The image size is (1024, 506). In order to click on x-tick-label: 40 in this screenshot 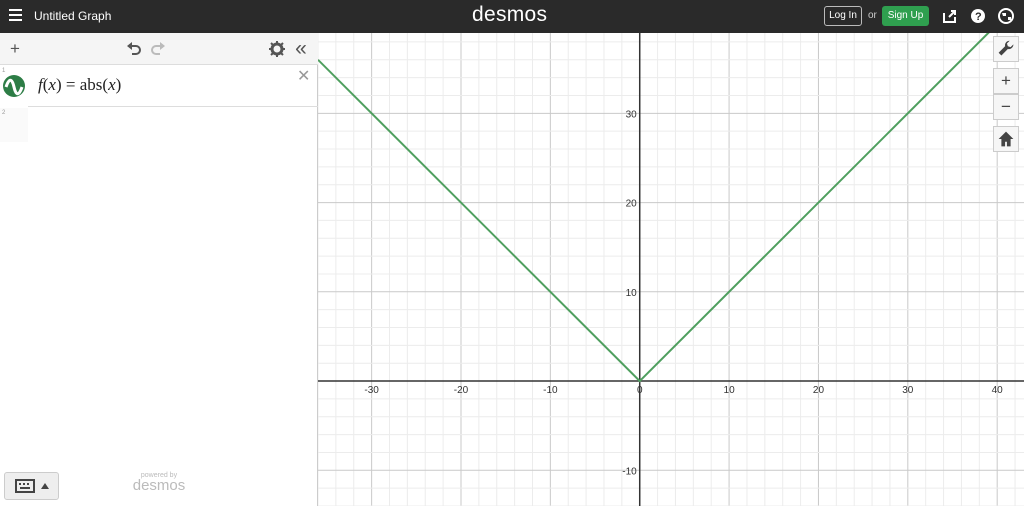, I will do `click(998, 390)`.